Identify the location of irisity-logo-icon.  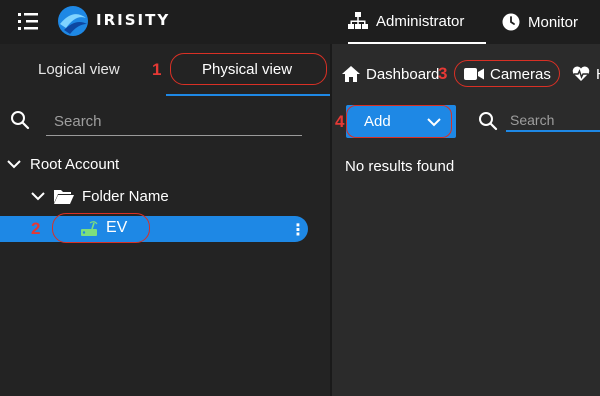
(73, 21).